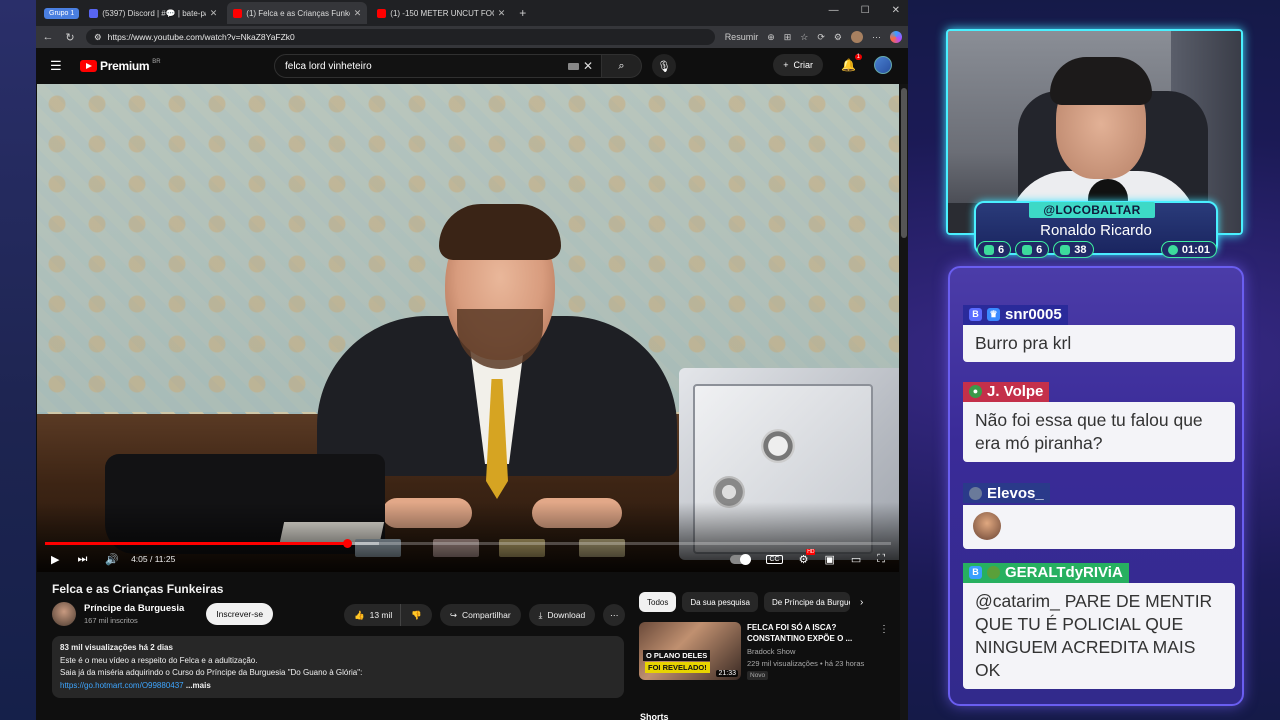 This screenshot has width=1280, height=720. I want to click on subtitles-icon: CC, so click(774, 559).